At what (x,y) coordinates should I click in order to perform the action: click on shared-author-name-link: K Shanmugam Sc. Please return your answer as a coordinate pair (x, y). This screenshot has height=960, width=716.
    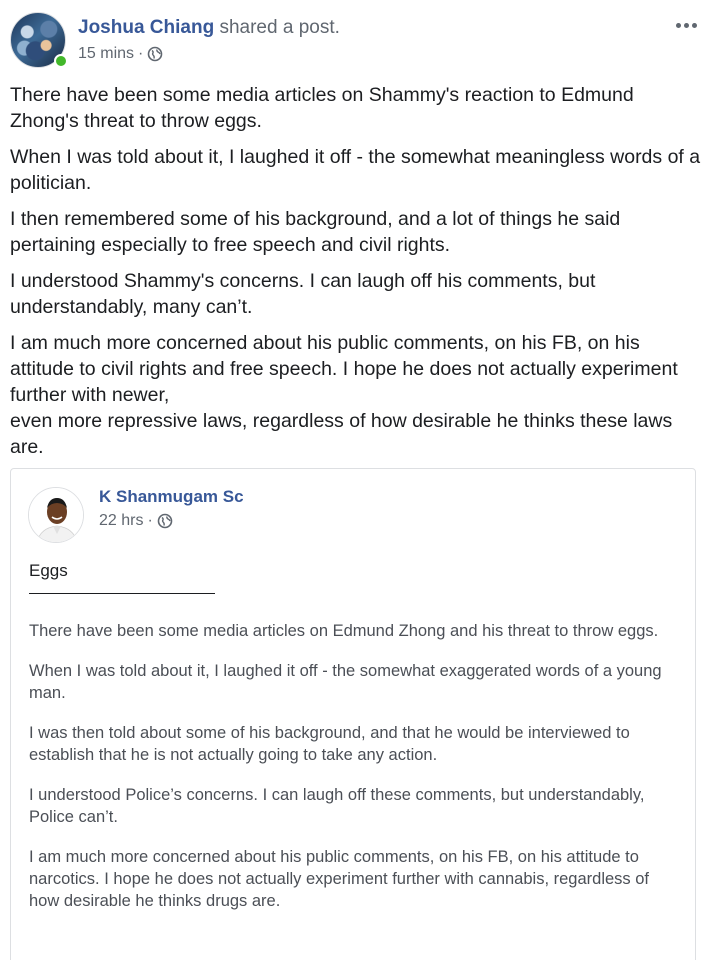
    Looking at the image, I should click on (171, 497).